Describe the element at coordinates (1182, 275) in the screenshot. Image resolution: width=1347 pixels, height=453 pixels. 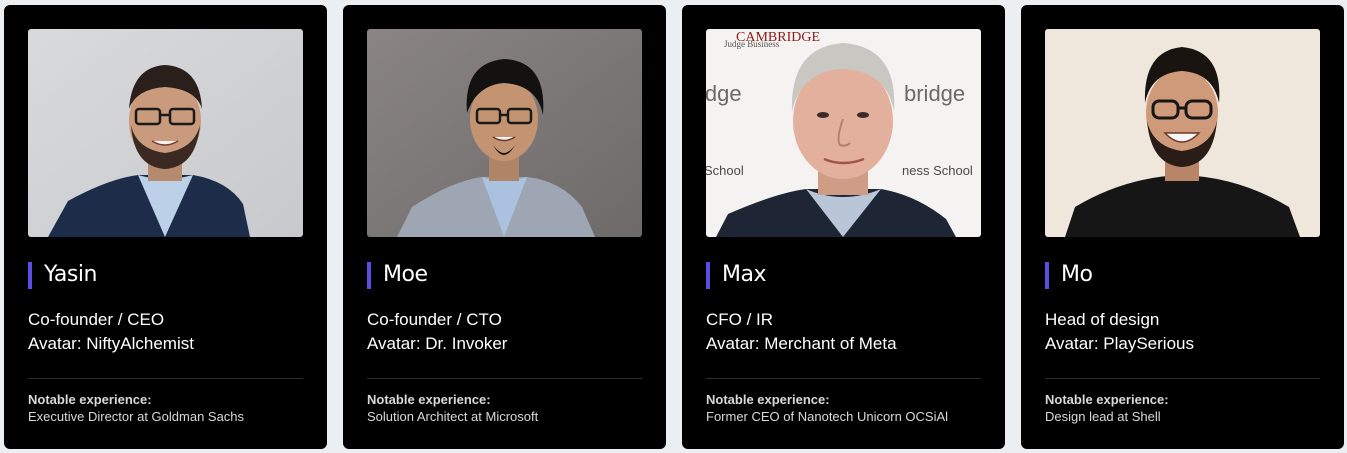
I see `member-name-row: Mo` at that location.